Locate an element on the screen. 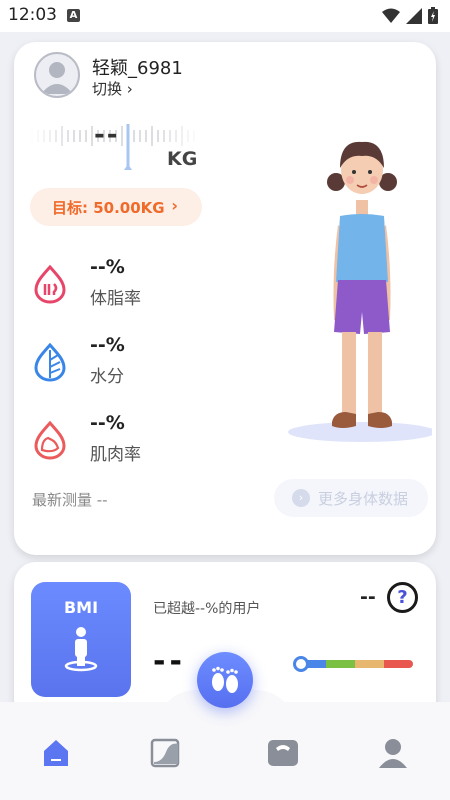 The image size is (450, 800). water-value: --% is located at coordinates (107, 345).